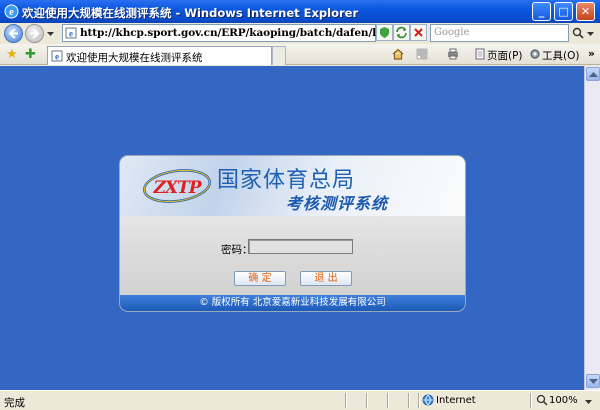 The height and width of the screenshot is (410, 600). I want to click on password-field, so click(300, 246).